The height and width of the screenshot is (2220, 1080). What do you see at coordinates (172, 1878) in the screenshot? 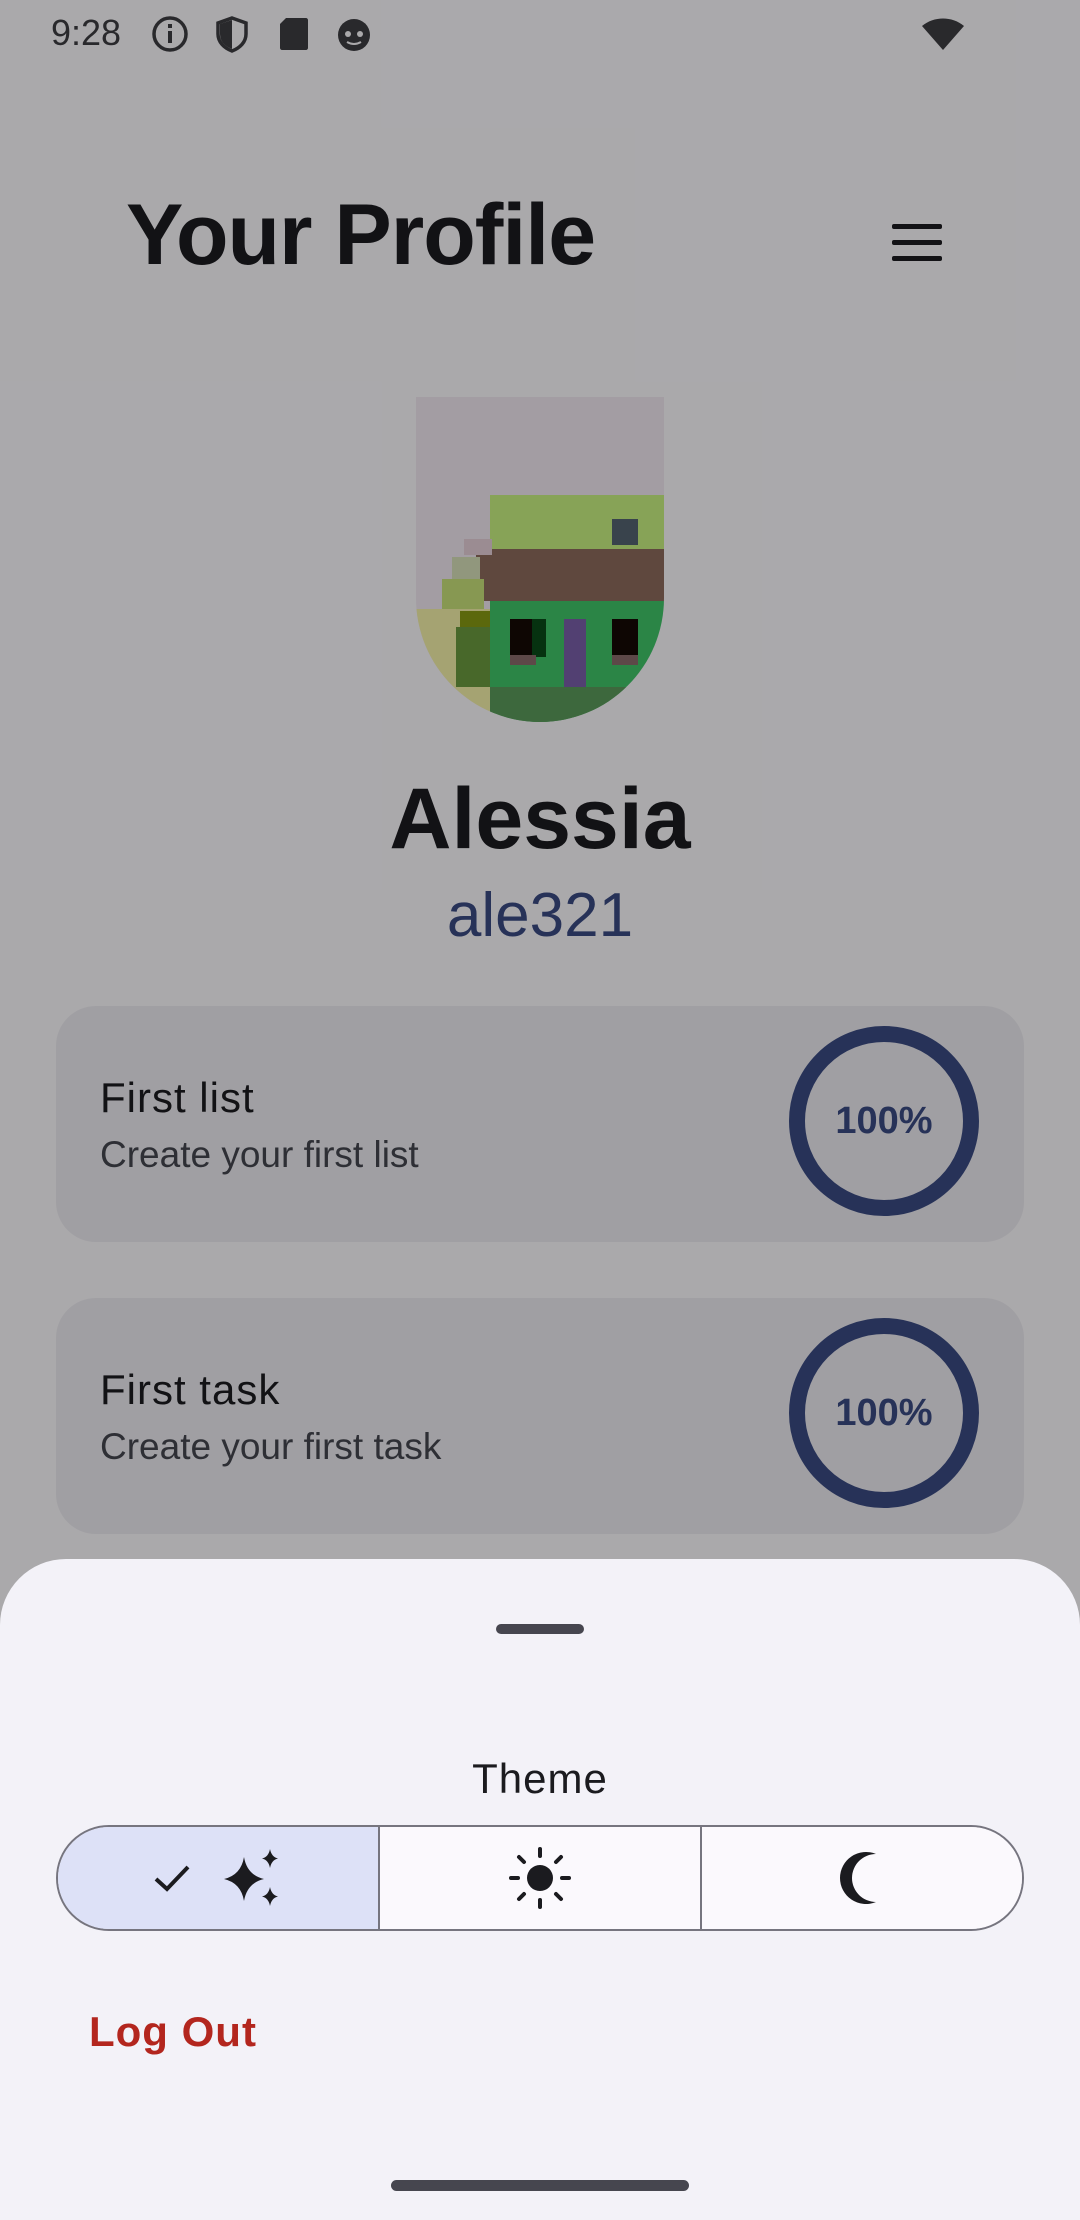
I see `check-icon` at bounding box center [172, 1878].